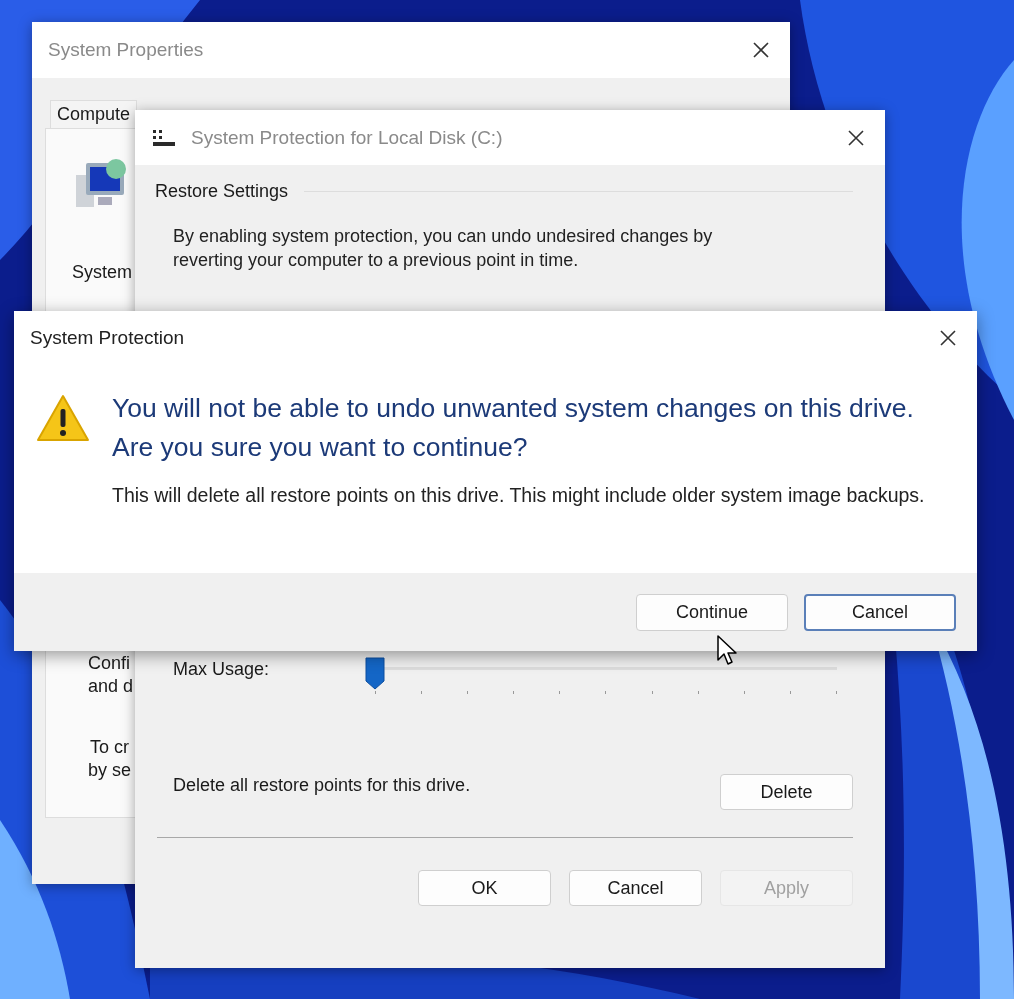  Describe the element at coordinates (110, 686) in the screenshot. I see `panel-text: and d` at that location.